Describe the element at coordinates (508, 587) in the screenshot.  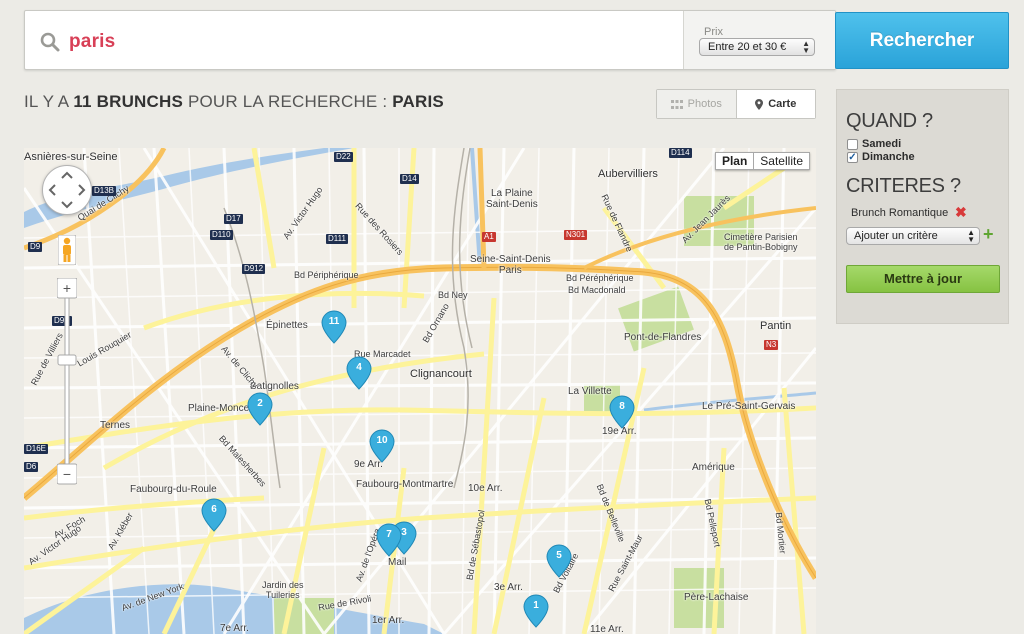
I see `map-label: 3e Arr.` at that location.